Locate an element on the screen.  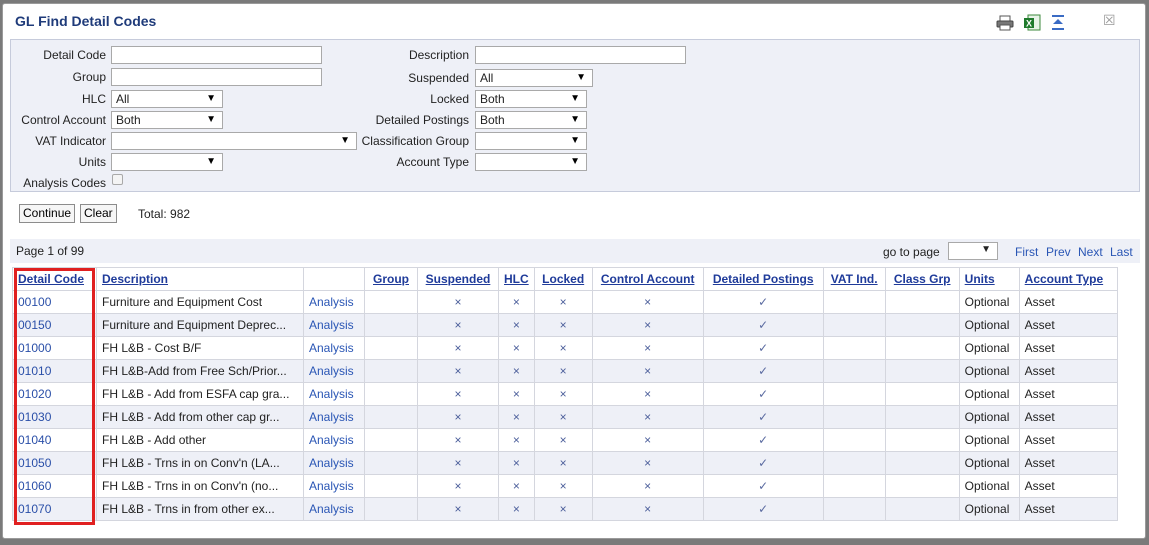
col-locked: Locked is located at coordinates (563, 279).